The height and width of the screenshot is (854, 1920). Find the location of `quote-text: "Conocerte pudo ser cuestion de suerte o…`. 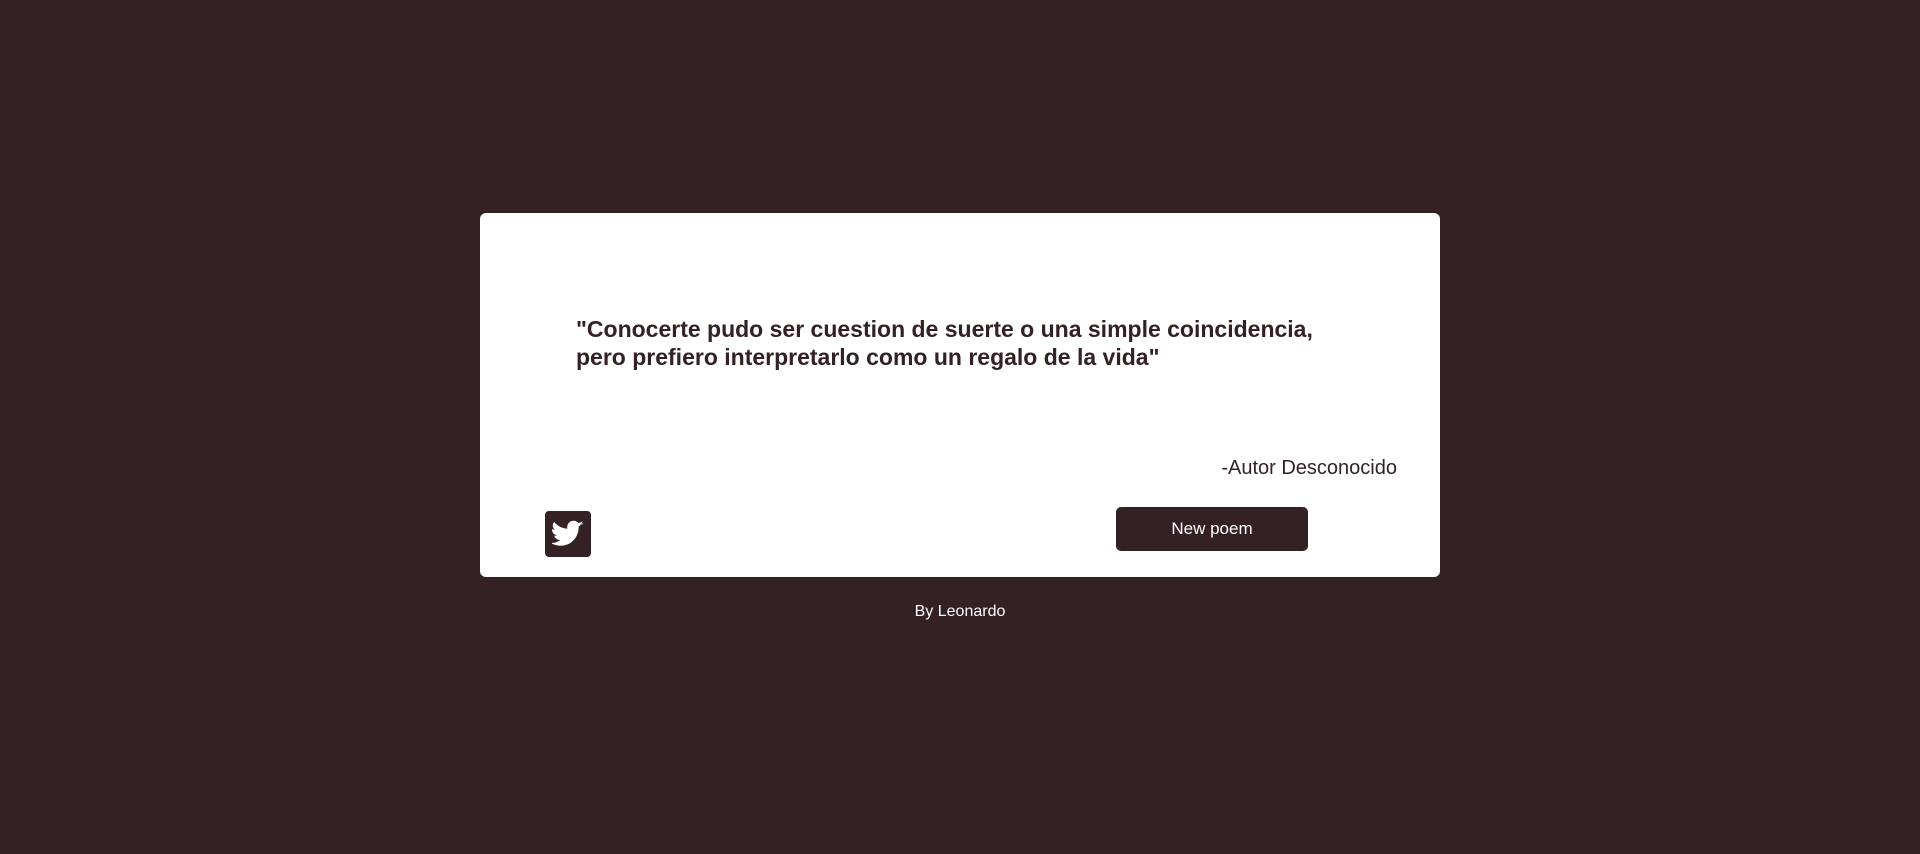

quote-text: "Conocerte pudo ser cuestion de suerte o… is located at coordinates (944, 343).